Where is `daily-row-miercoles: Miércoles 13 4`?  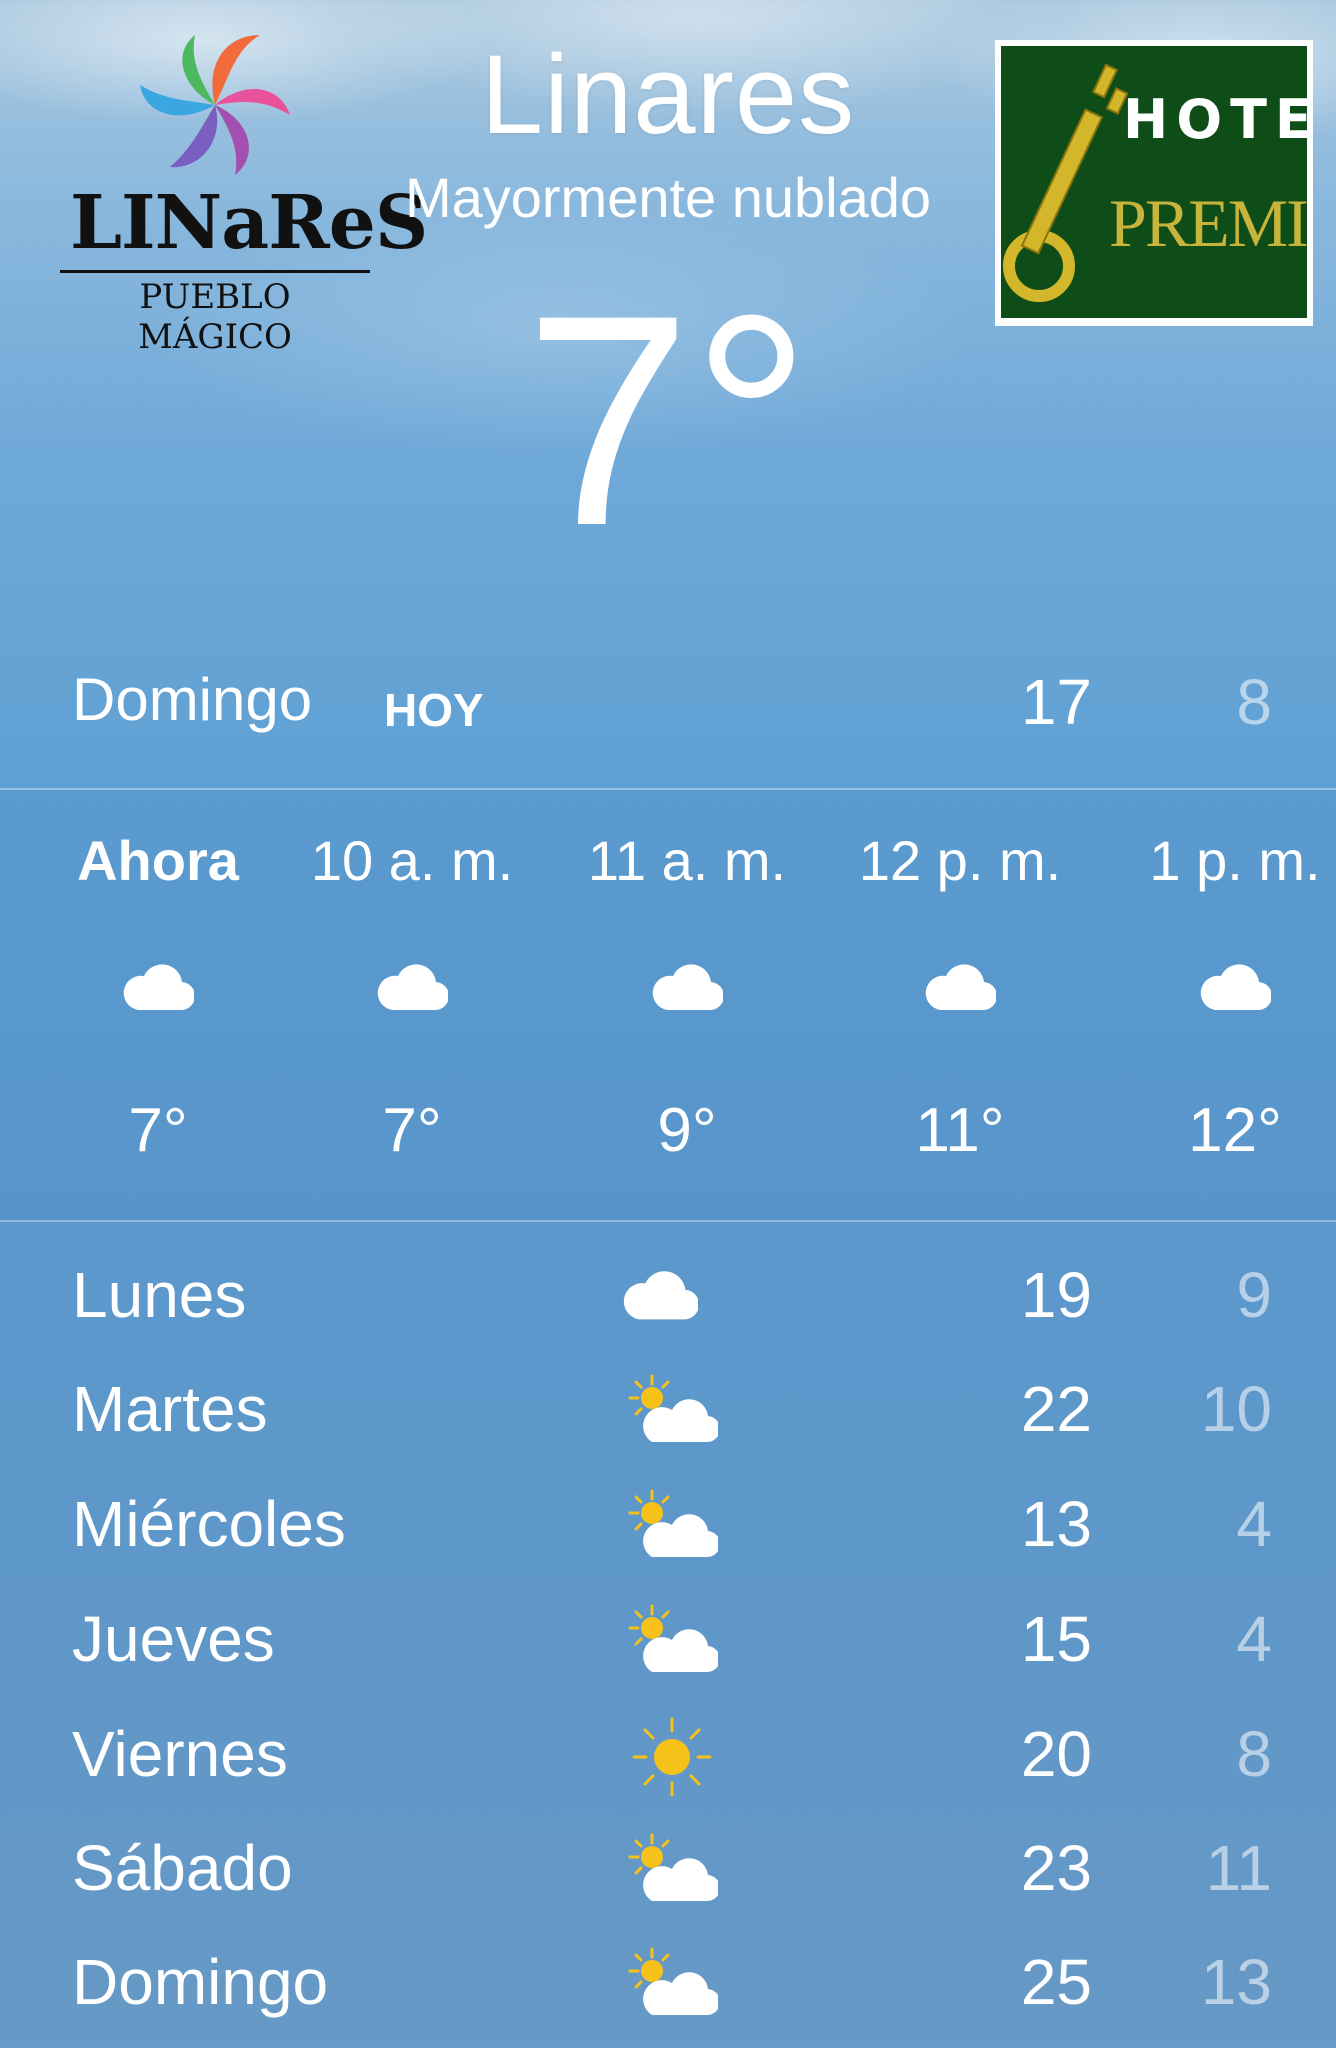 daily-row-miercoles: Miércoles 13 4 is located at coordinates (672, 1537).